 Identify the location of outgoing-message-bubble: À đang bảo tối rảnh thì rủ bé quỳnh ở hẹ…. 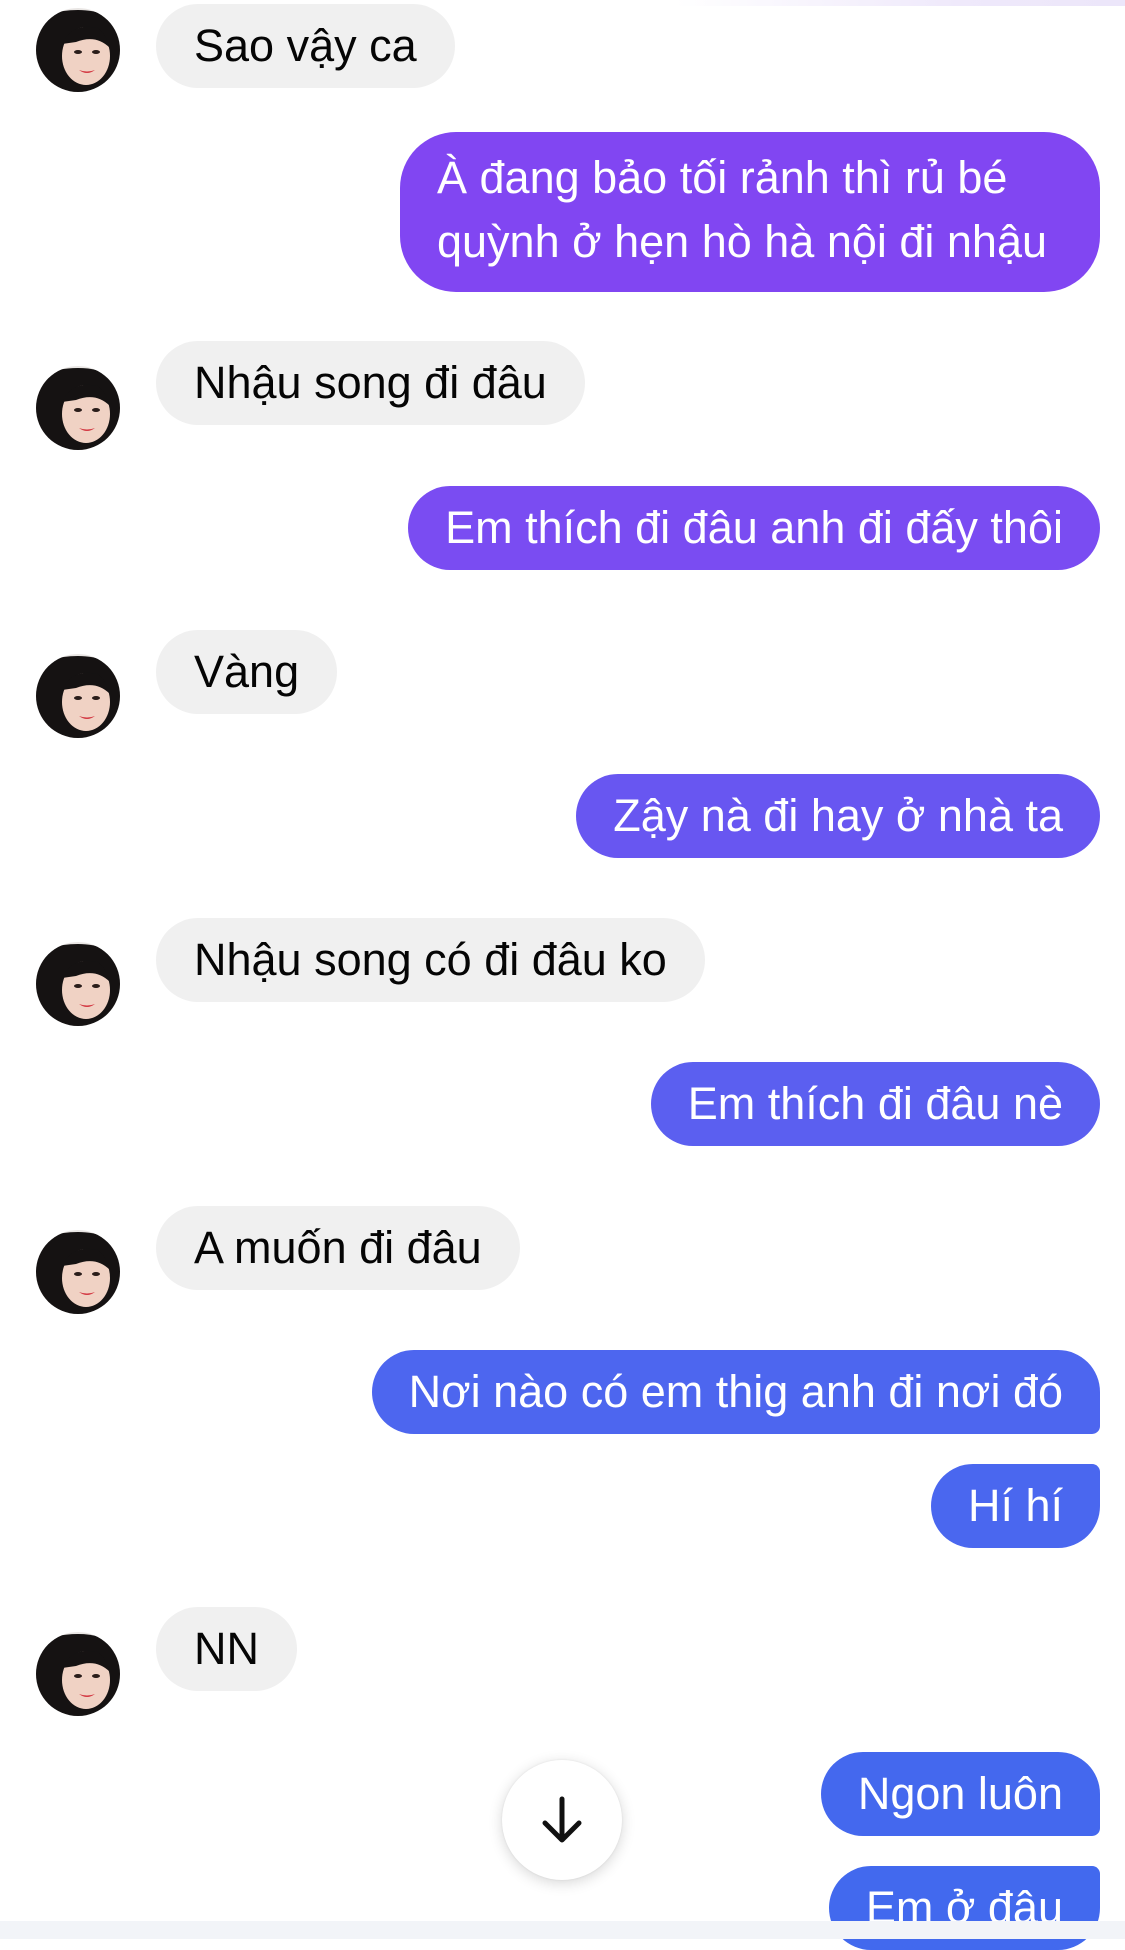
(750, 212).